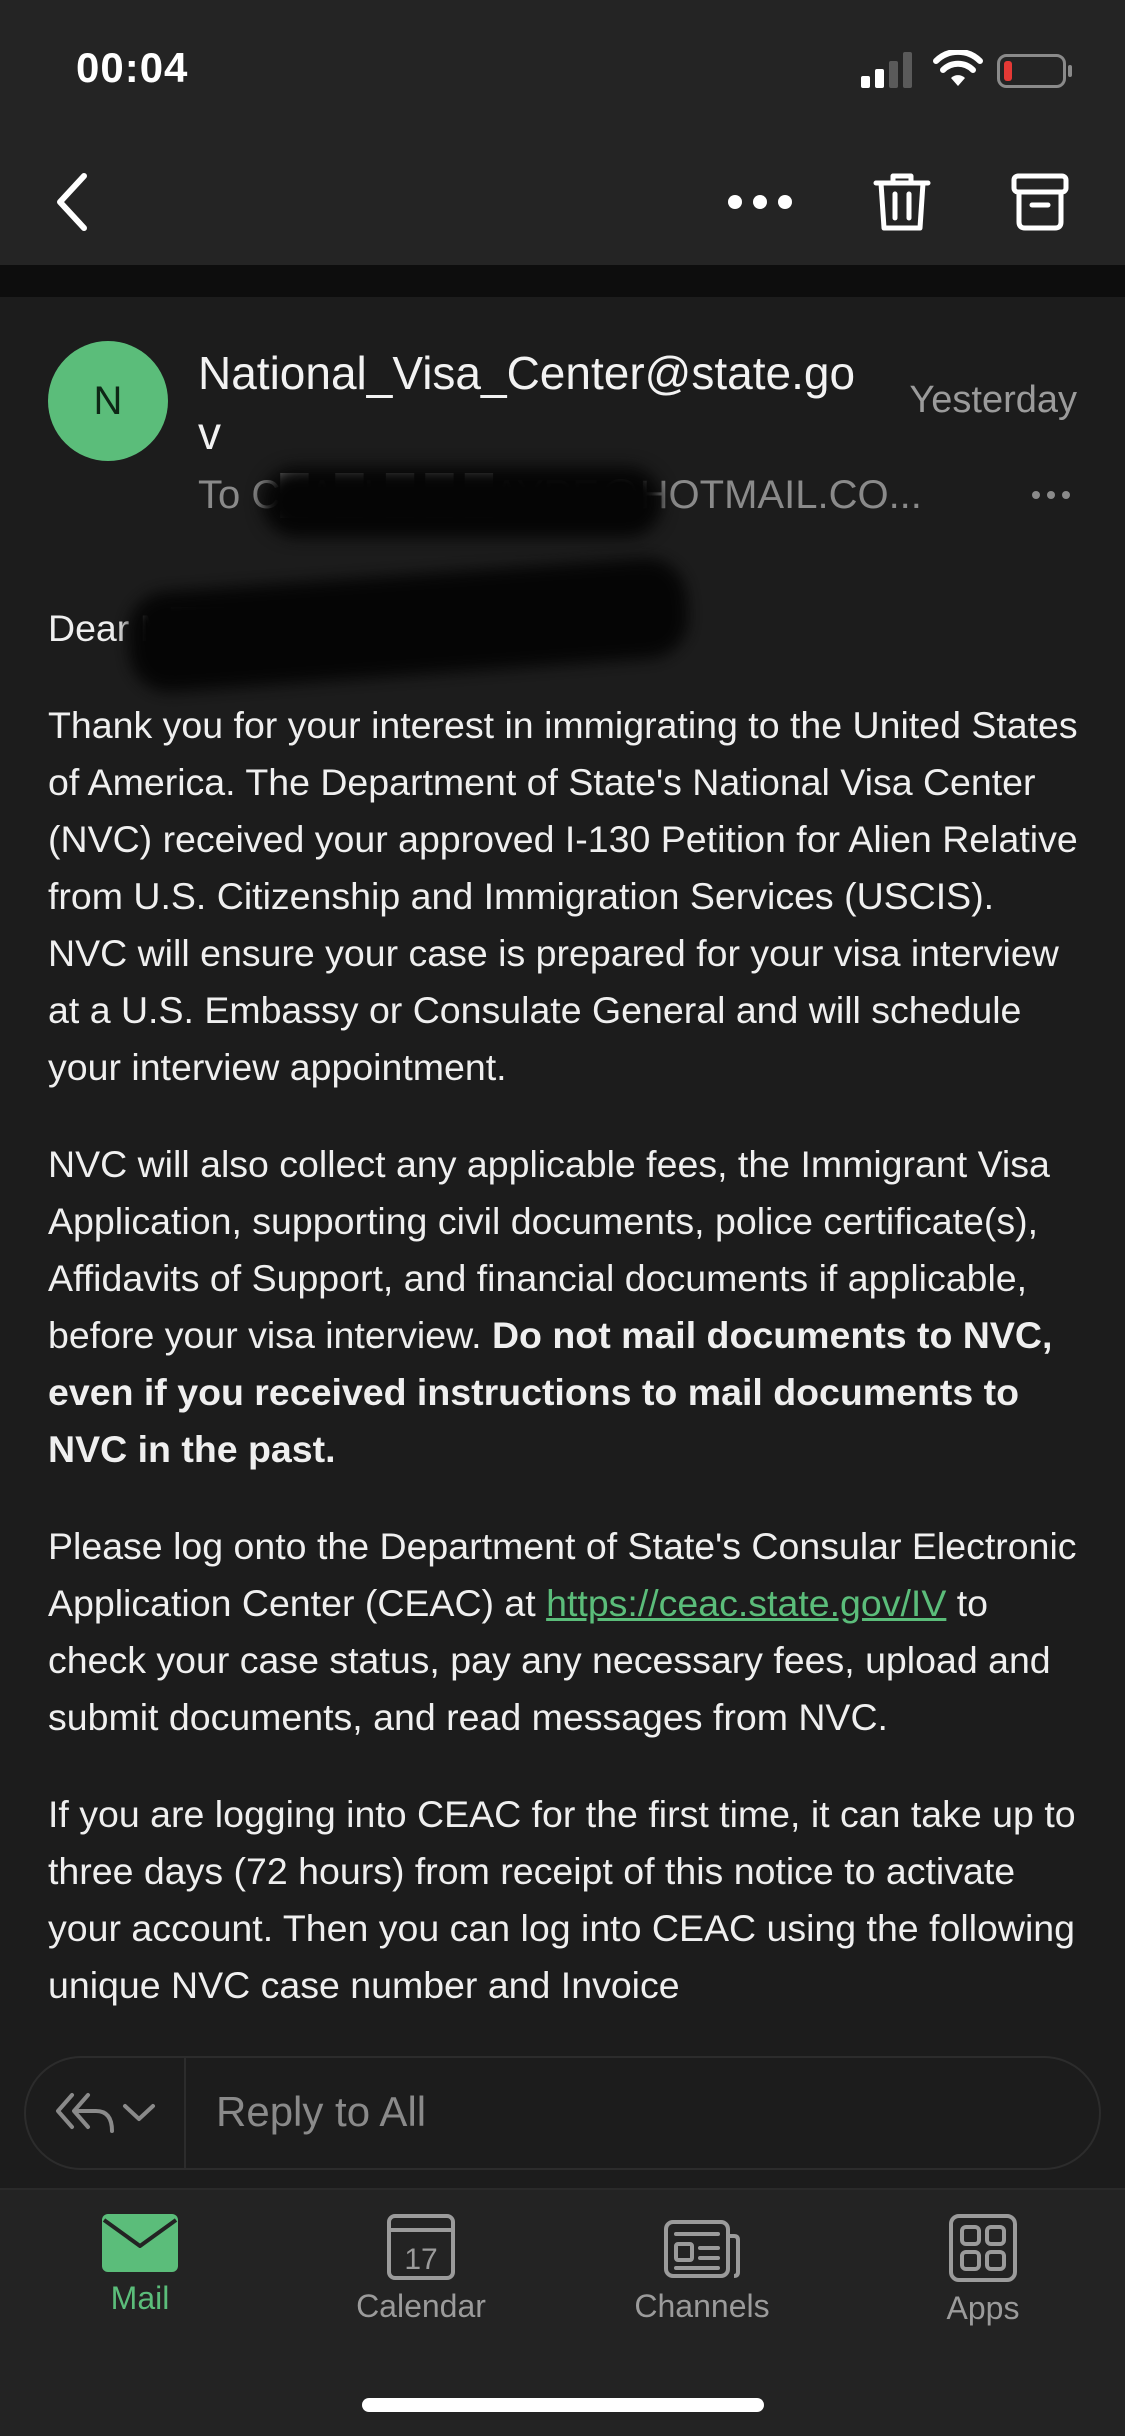  What do you see at coordinates (702, 2306) in the screenshot?
I see `tab-channels-label: Channels` at bounding box center [702, 2306].